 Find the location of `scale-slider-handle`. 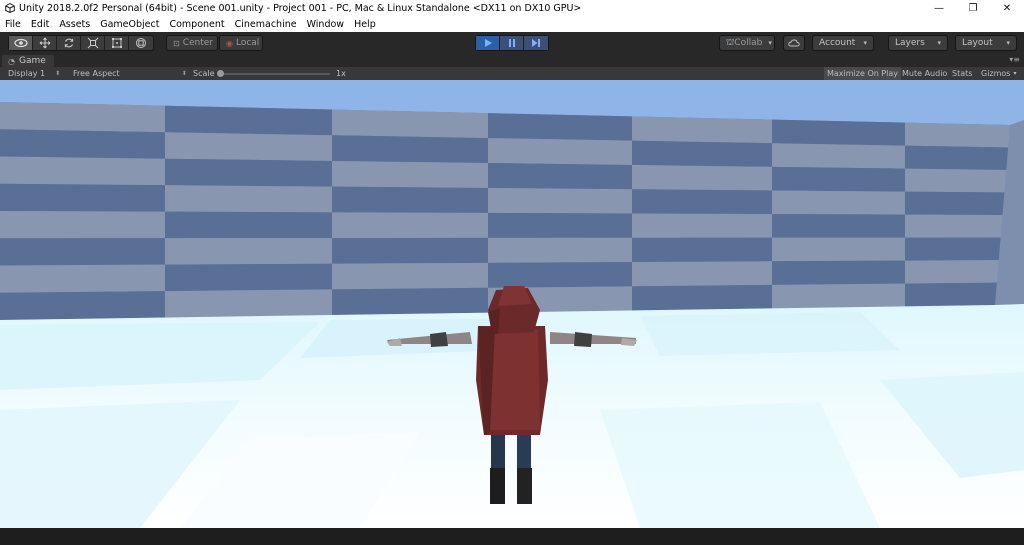

scale-slider-handle is located at coordinates (220, 73).